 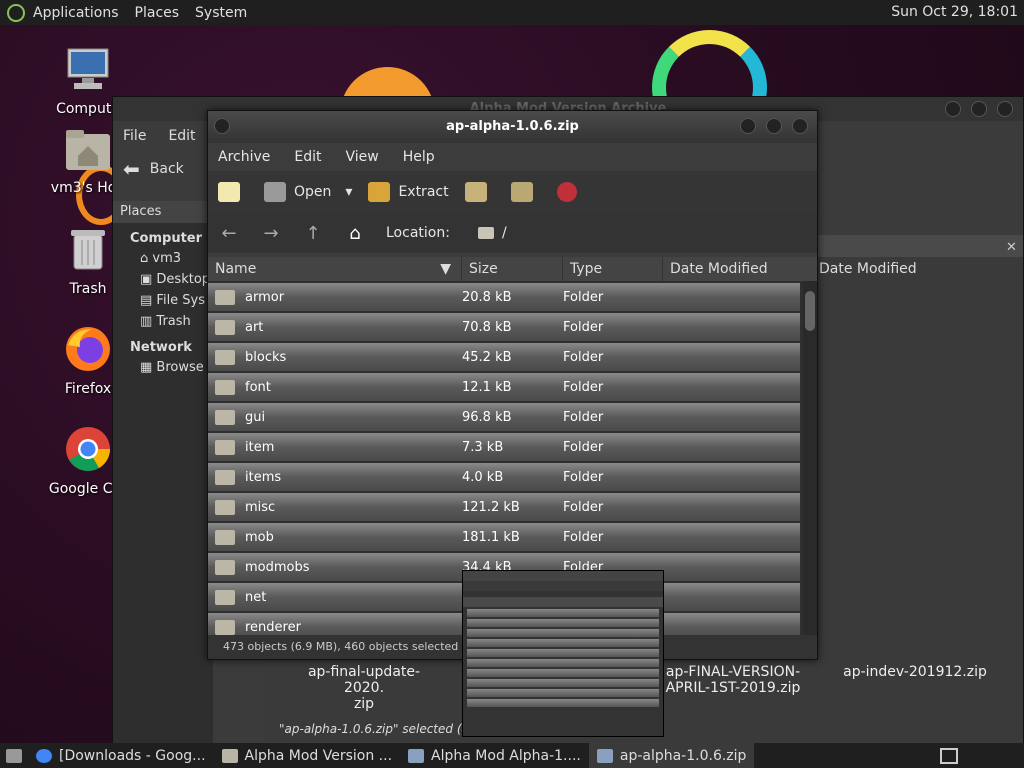 What do you see at coordinates (362, 157) in the screenshot?
I see `menu-view: View` at bounding box center [362, 157].